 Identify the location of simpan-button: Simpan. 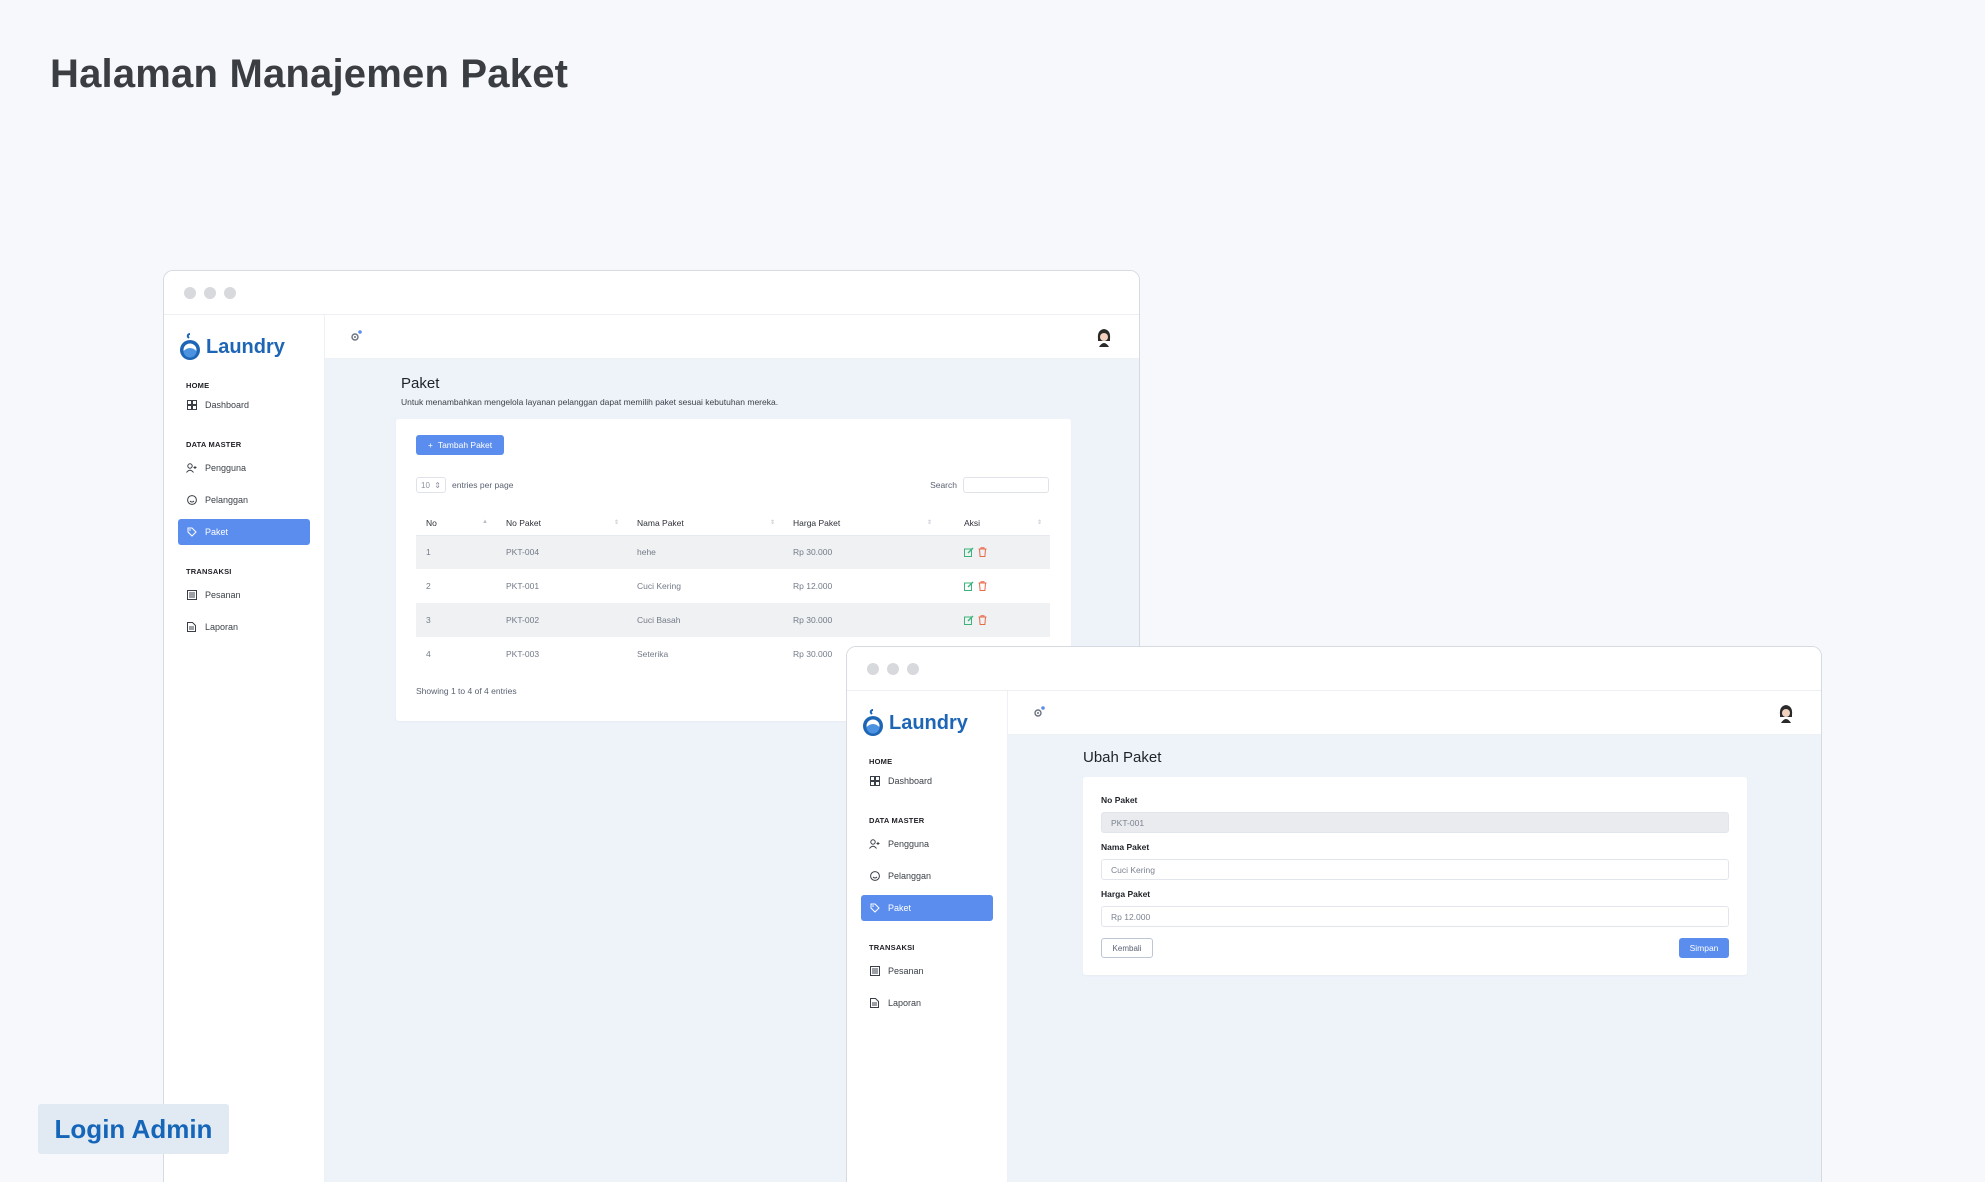
(1704, 948).